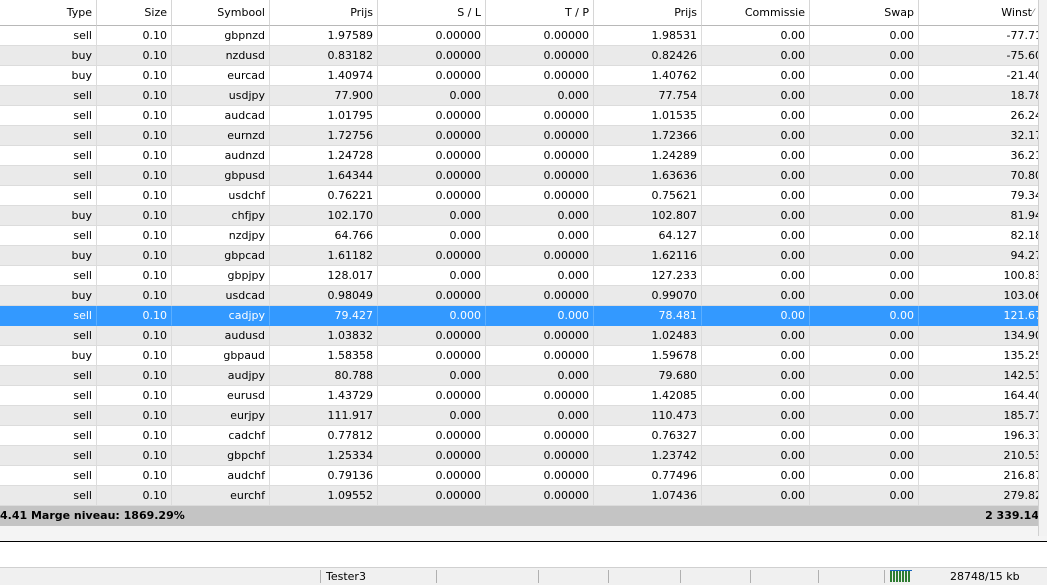 The image size is (1047, 585). Describe the element at coordinates (221, 13) in the screenshot. I see `column-header-symbol: Symbool` at that location.